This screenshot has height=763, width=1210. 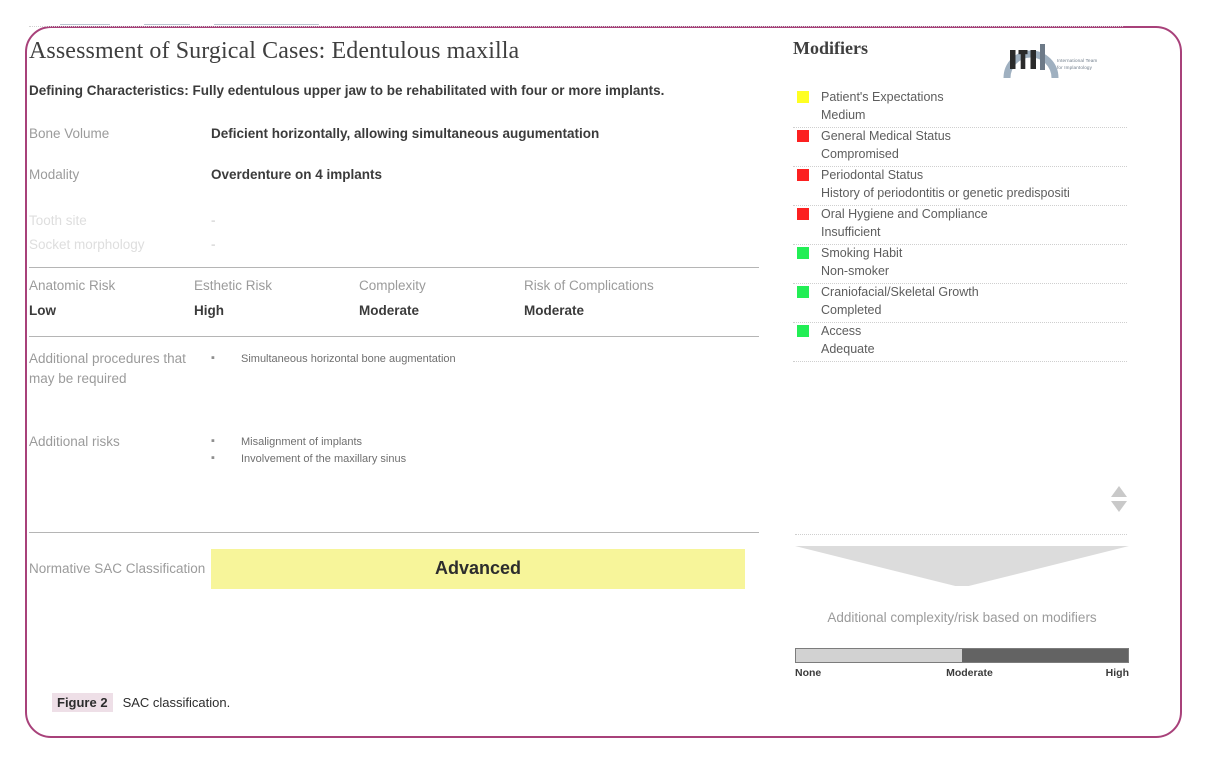 I want to click on risk-header-complexity: Complexity, so click(x=392, y=286).